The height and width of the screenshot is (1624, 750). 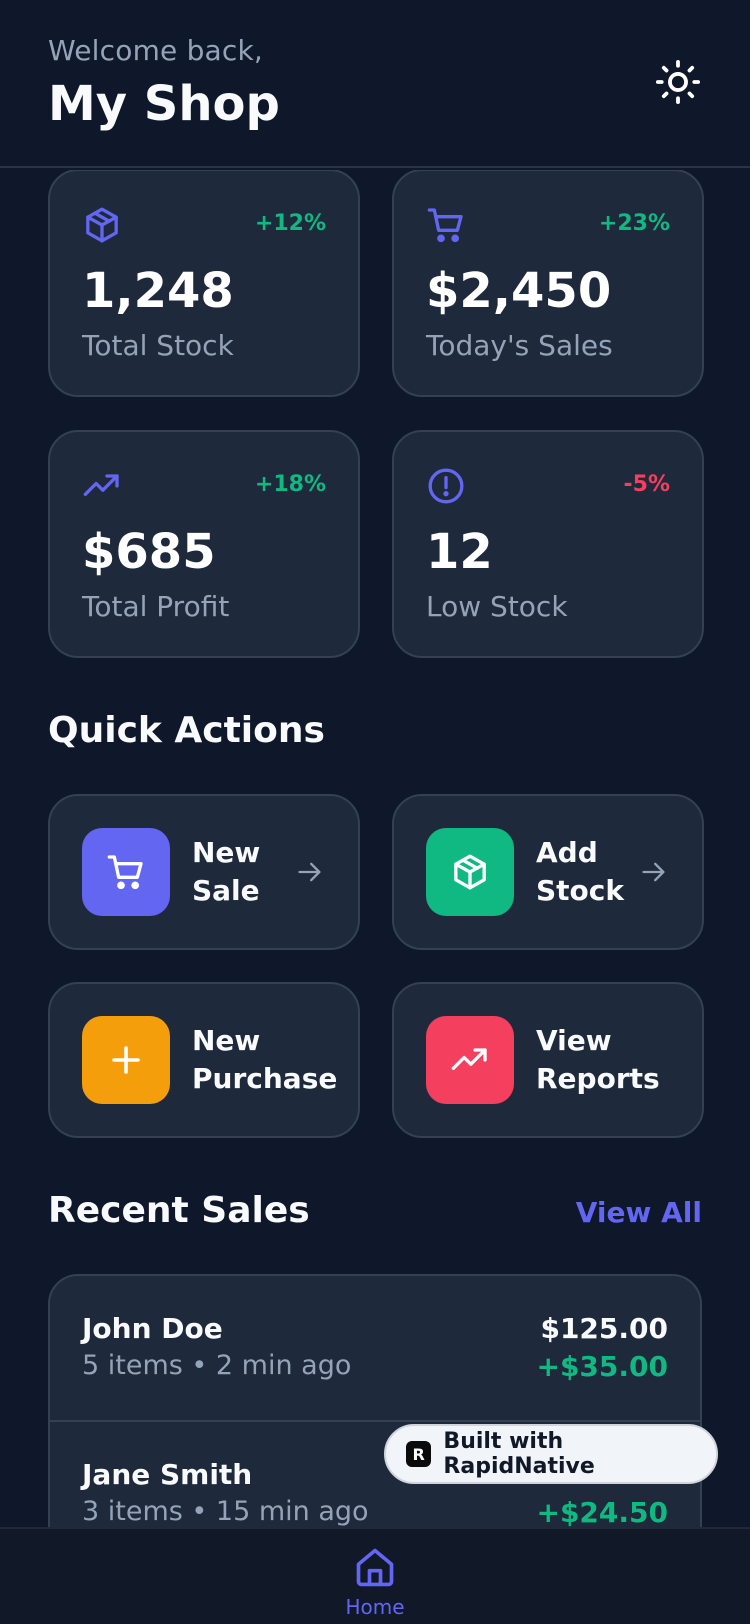 What do you see at coordinates (217, 1365) in the screenshot?
I see `sale-meta: 5 items • 2 min ago` at bounding box center [217, 1365].